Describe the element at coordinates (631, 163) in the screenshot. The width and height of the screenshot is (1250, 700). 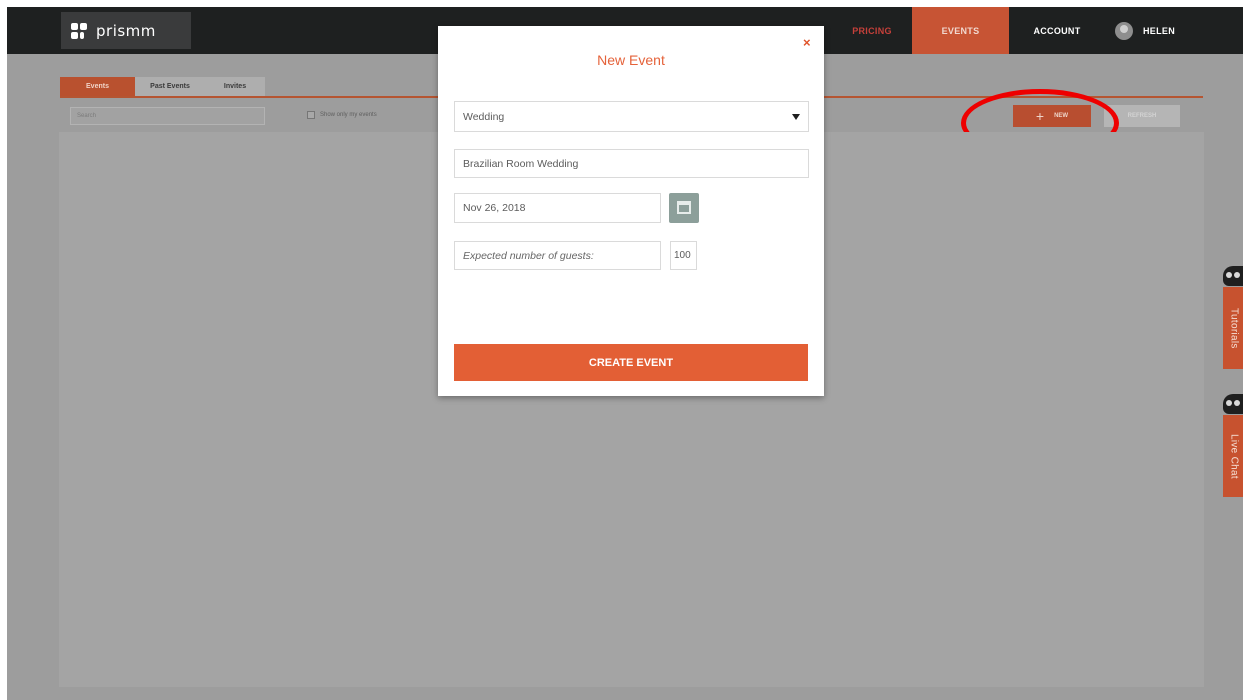
I see `event-name-input: Brazilian Room Wedding` at that location.